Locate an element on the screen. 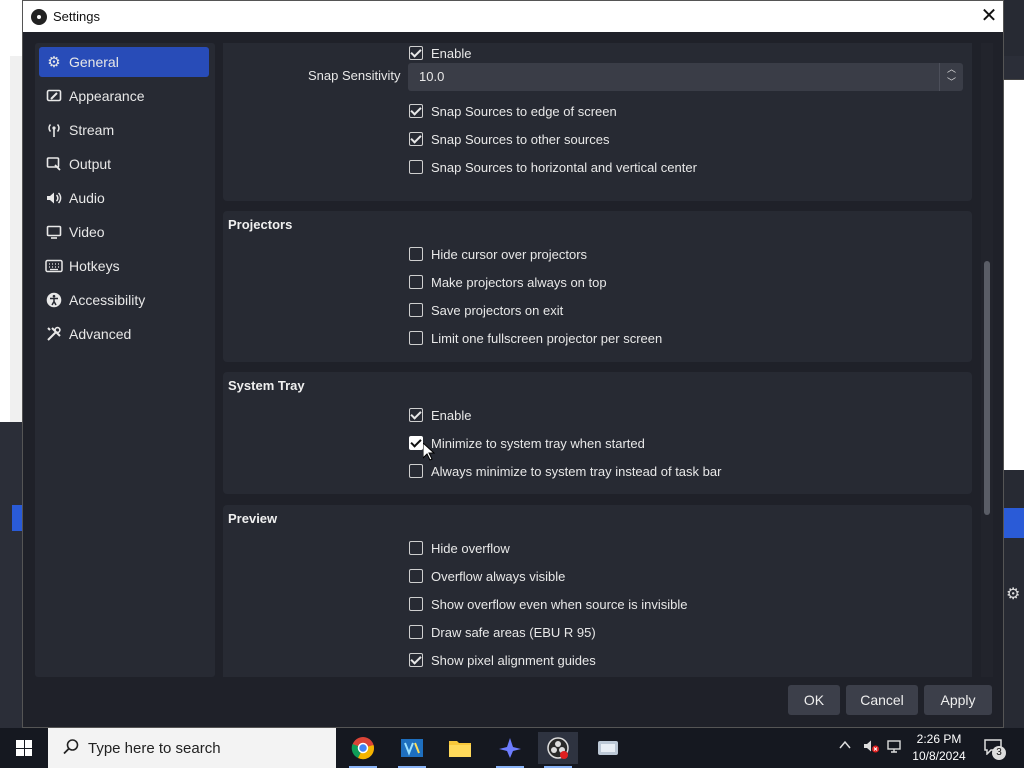 This screenshot has width=1024, height=768. file-explorer-taskbar-icon is located at coordinates (460, 748).